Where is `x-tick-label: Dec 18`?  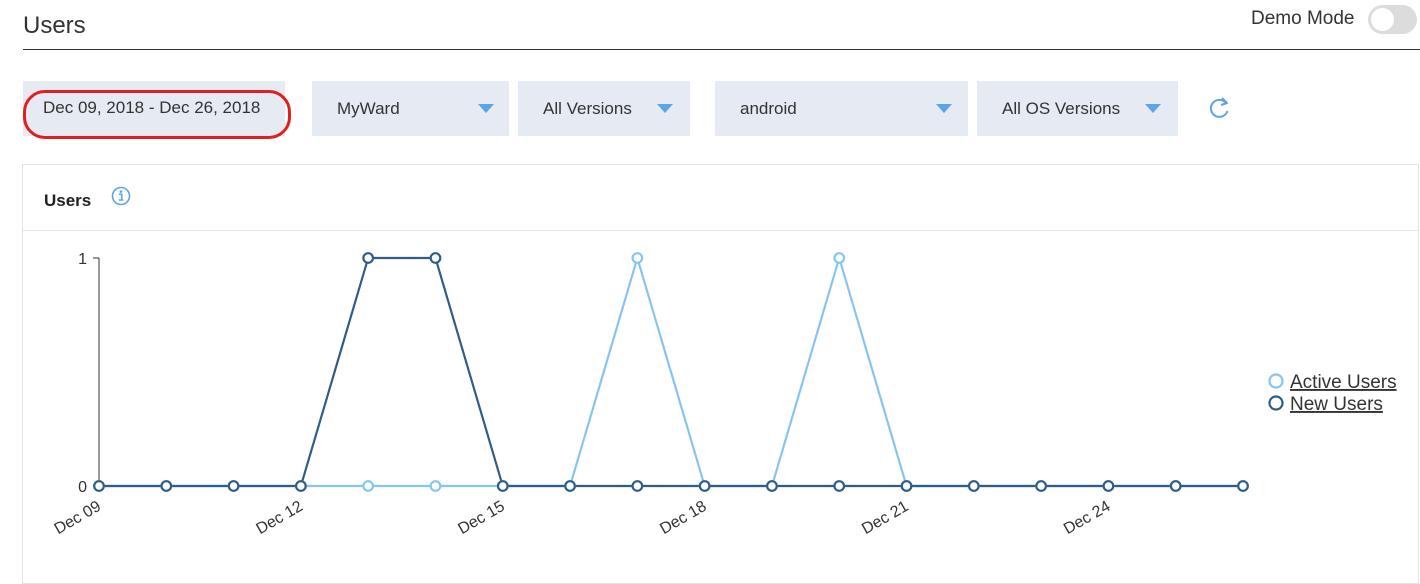
x-tick-label: Dec 18 is located at coordinates (683, 518).